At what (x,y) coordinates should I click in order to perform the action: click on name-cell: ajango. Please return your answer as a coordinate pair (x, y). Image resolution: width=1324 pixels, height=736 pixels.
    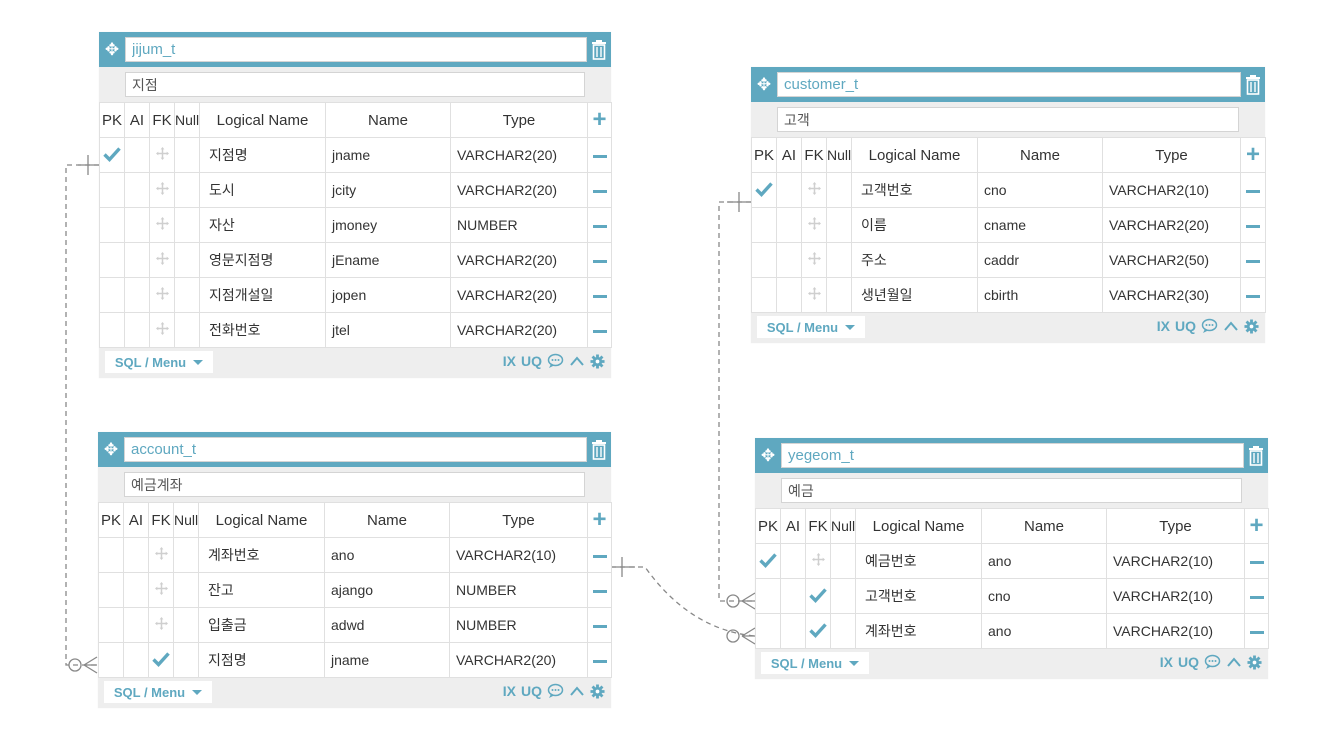
    Looking at the image, I should click on (387, 590).